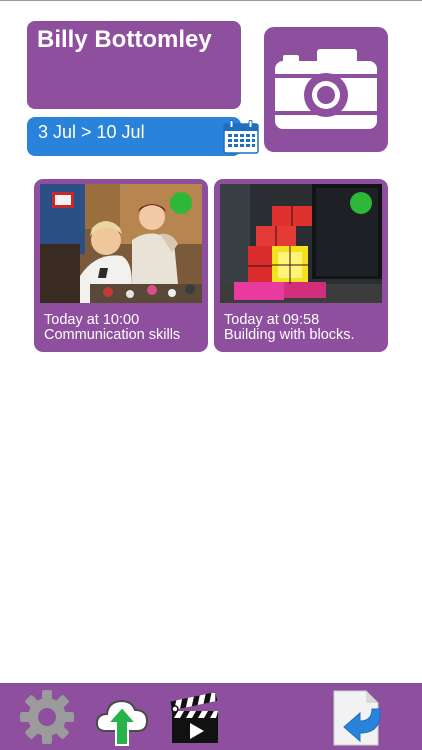  Describe the element at coordinates (211, 0) in the screenshot. I see `top-divider` at that location.